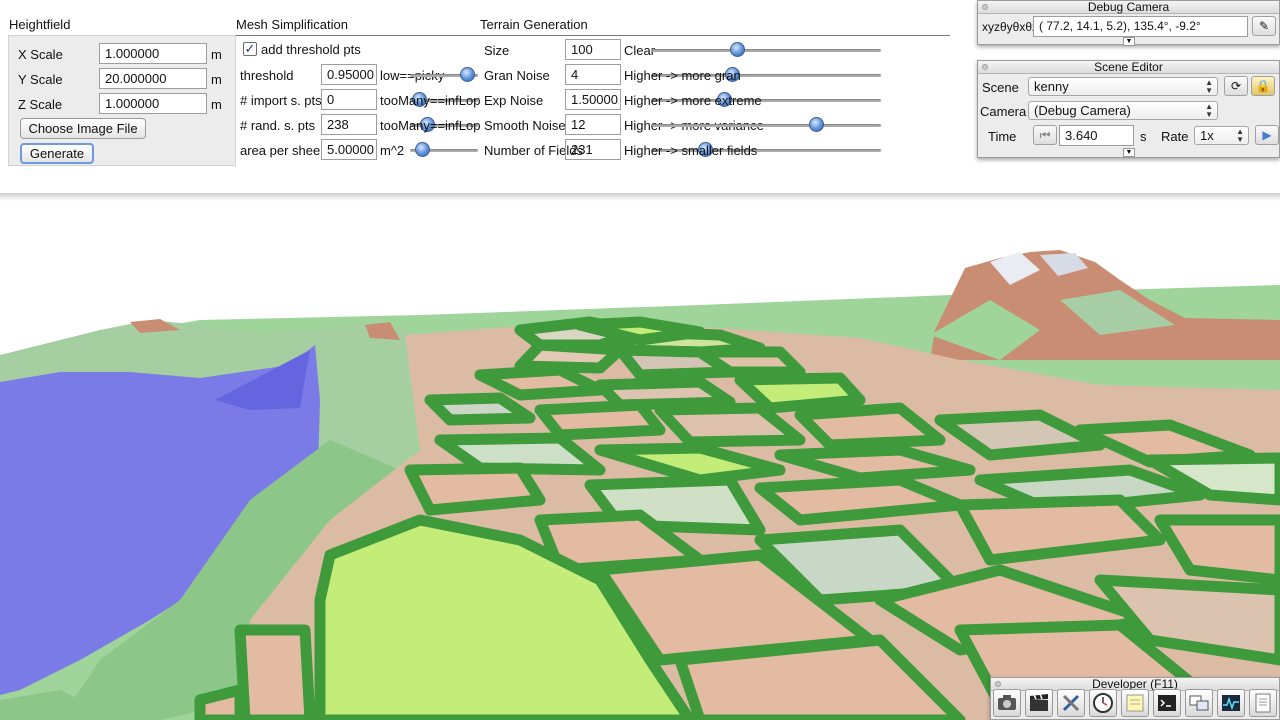 This screenshot has height=720, width=1280. Describe the element at coordinates (737, 49) in the screenshot. I see `size-slider-knob` at that location.